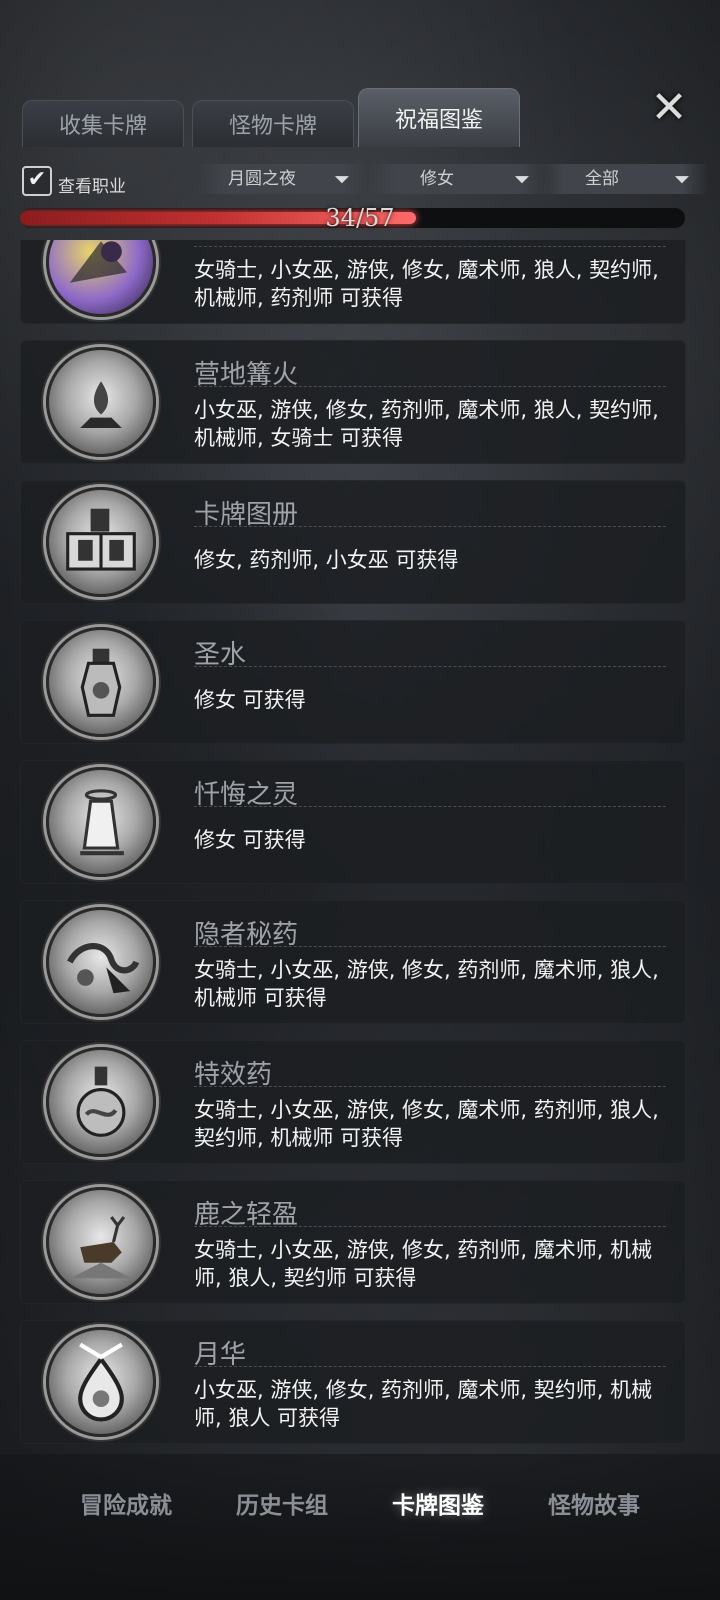 The image size is (720, 1600). What do you see at coordinates (101, 822) in the screenshot?
I see `repentant-spirit-icon` at bounding box center [101, 822].